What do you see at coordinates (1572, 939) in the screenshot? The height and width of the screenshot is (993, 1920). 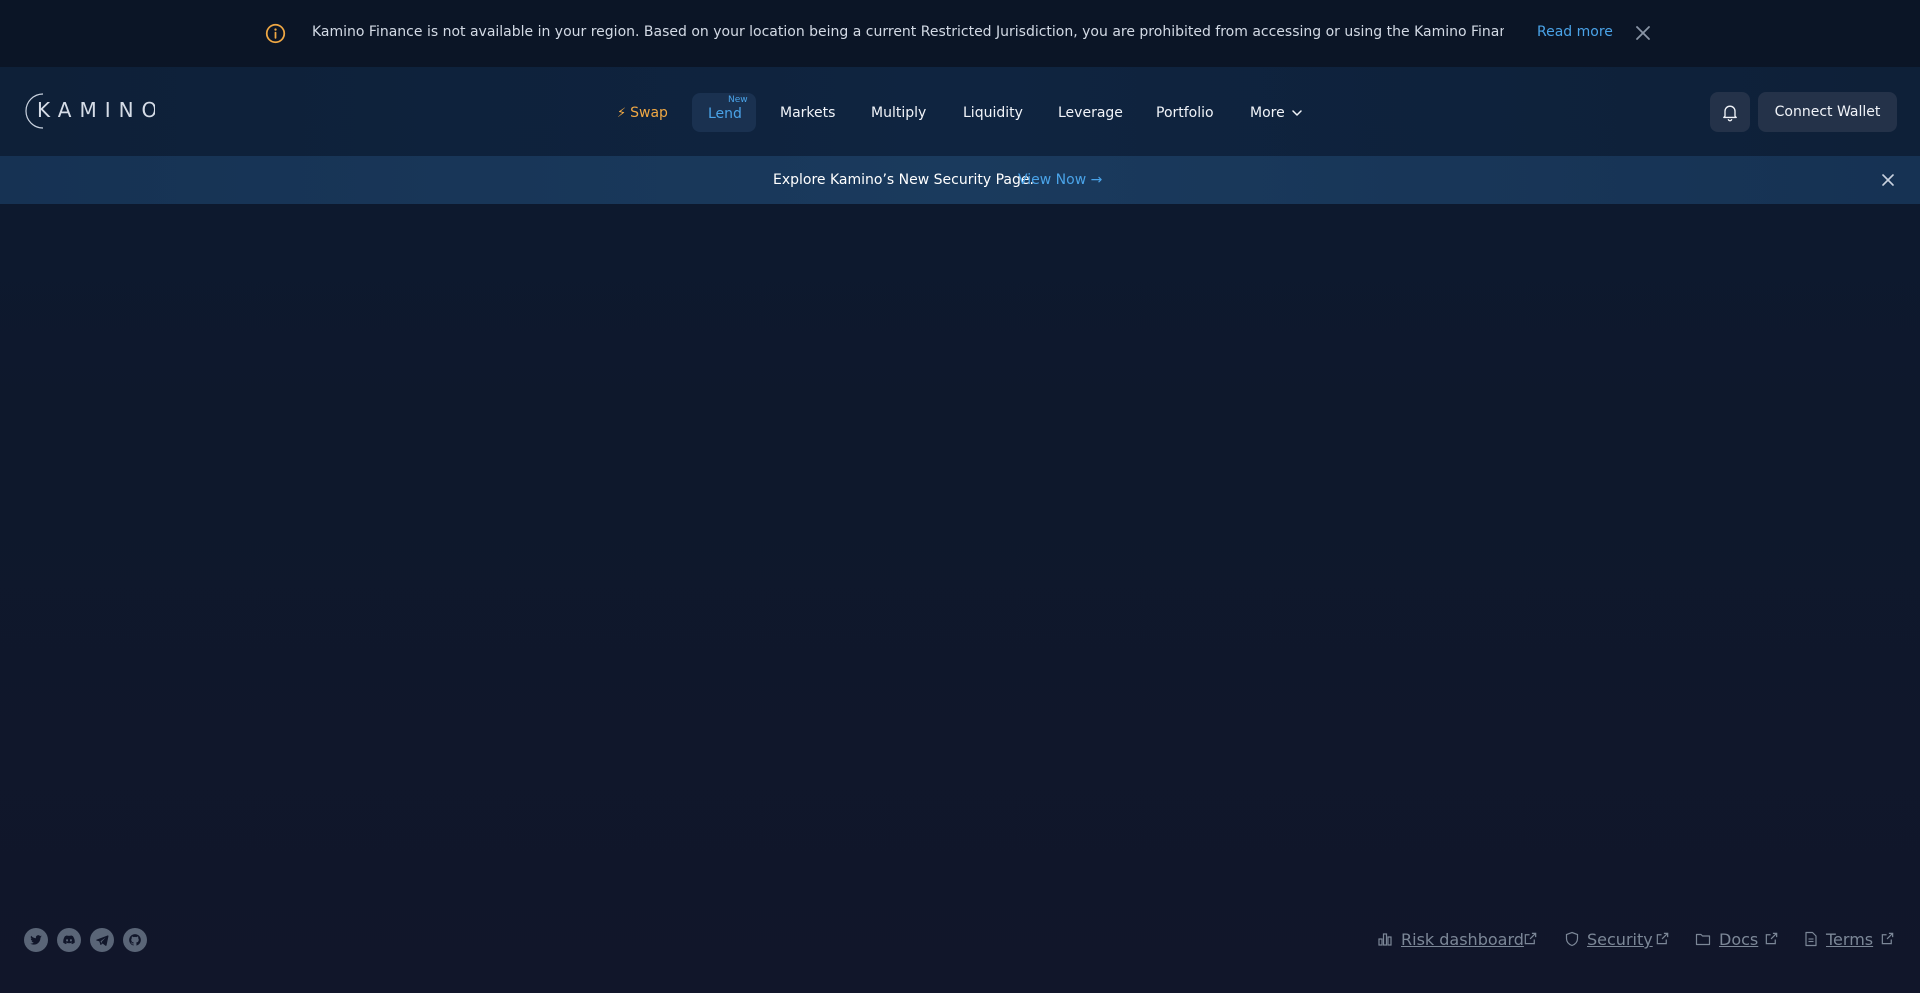 I see `shield-icon` at bounding box center [1572, 939].